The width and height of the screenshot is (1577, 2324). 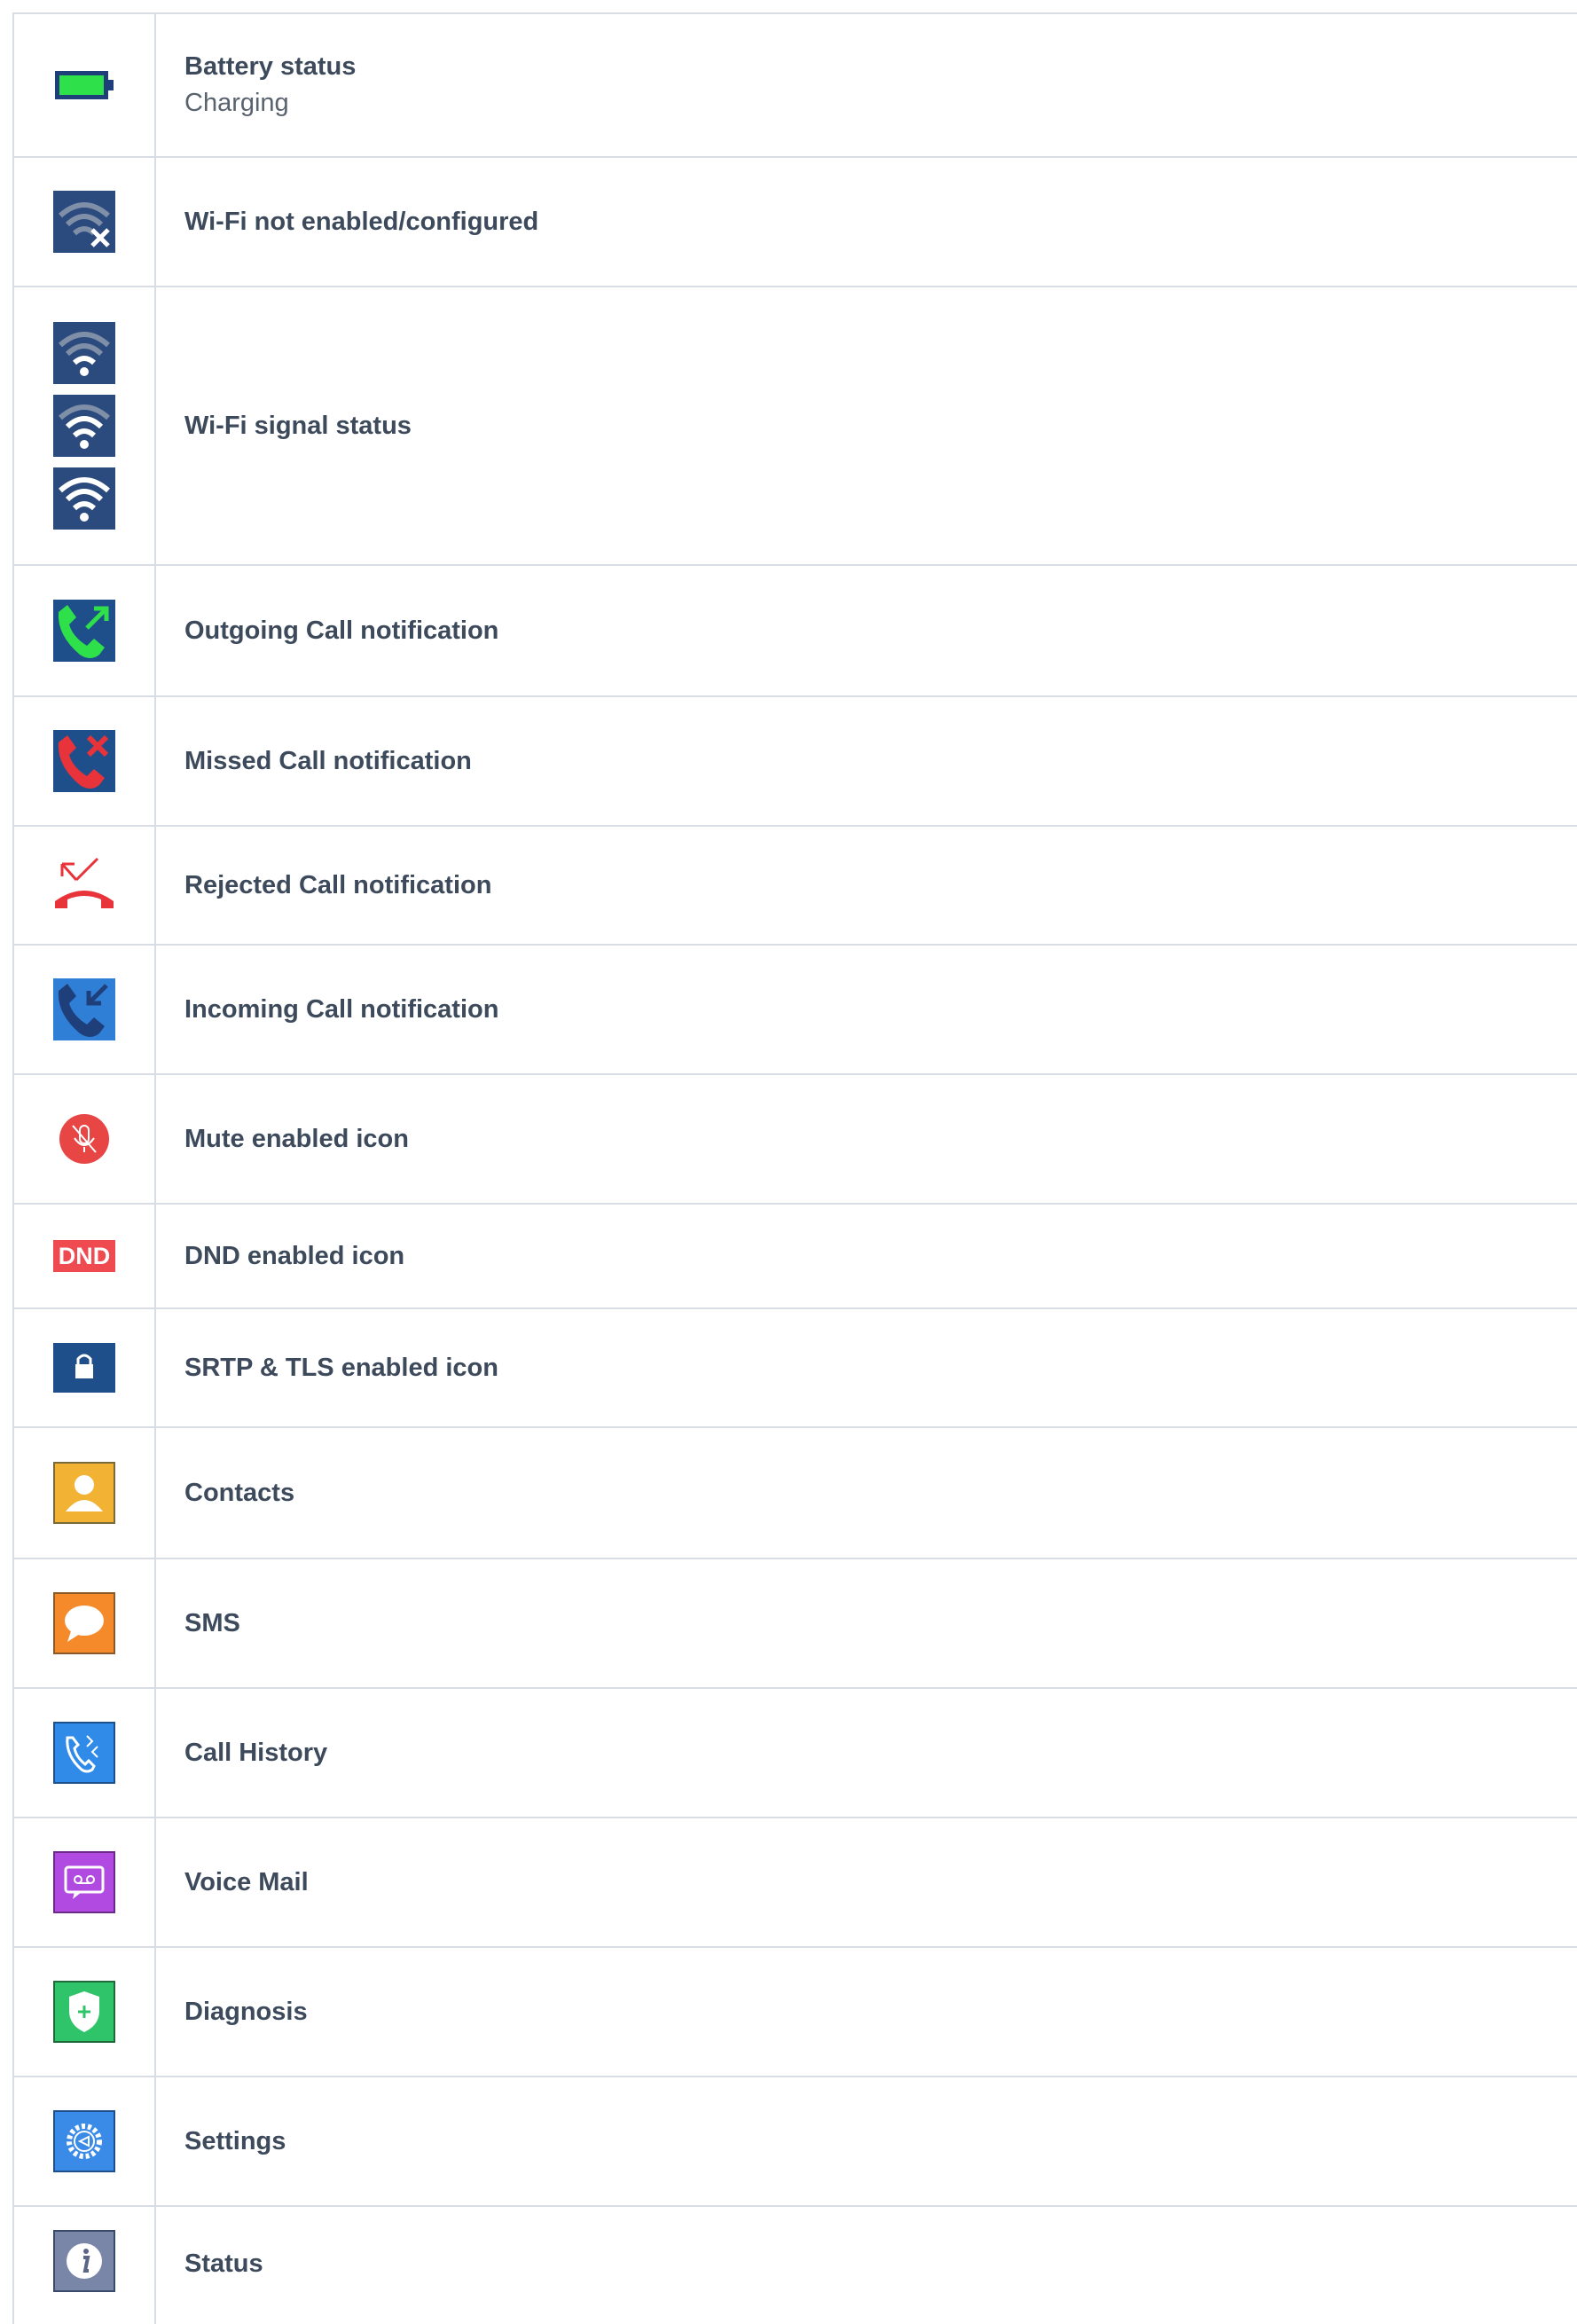 What do you see at coordinates (296, 1139) in the screenshot?
I see `row-label: Mute enabled icon` at bounding box center [296, 1139].